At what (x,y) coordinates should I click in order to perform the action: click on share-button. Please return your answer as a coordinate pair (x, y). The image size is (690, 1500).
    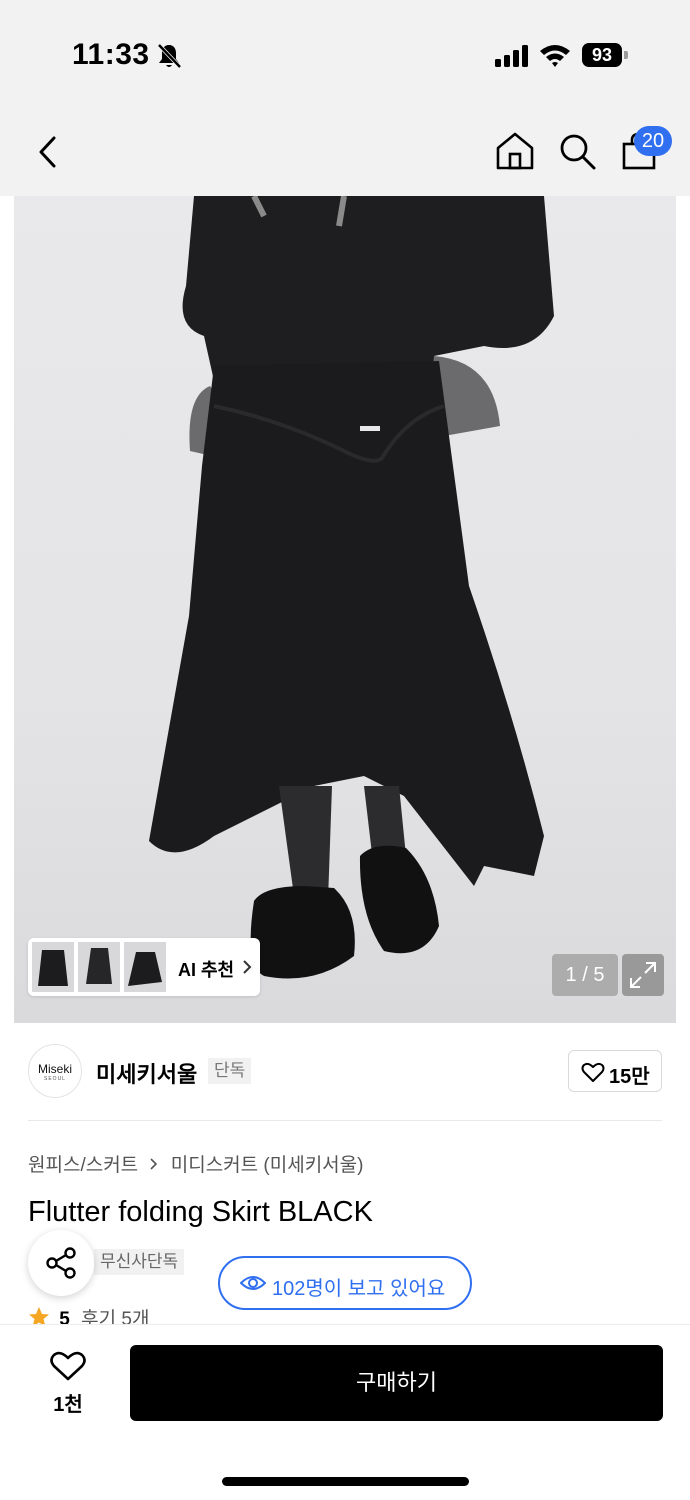
    Looking at the image, I should click on (61, 1263).